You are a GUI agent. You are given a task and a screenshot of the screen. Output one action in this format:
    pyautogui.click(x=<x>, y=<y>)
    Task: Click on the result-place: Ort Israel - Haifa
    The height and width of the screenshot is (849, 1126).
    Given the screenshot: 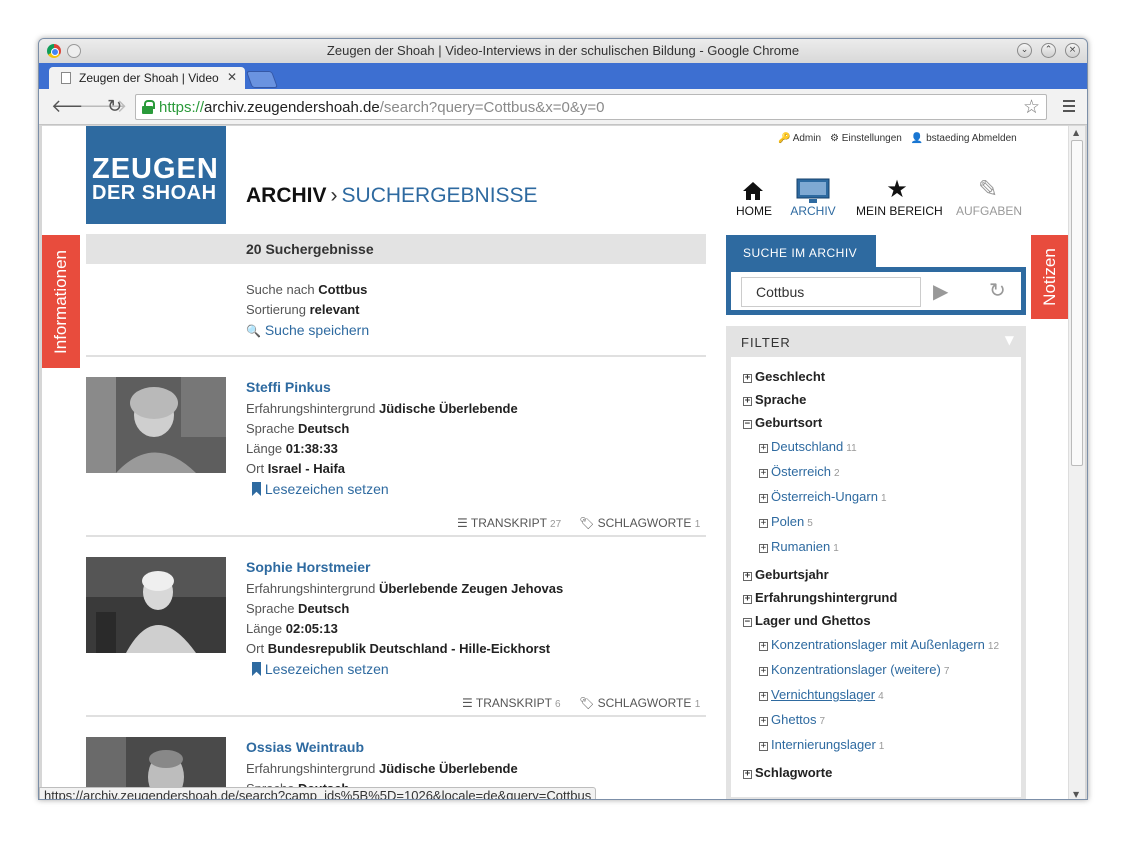 What is the action you would take?
    pyautogui.click(x=295, y=468)
    